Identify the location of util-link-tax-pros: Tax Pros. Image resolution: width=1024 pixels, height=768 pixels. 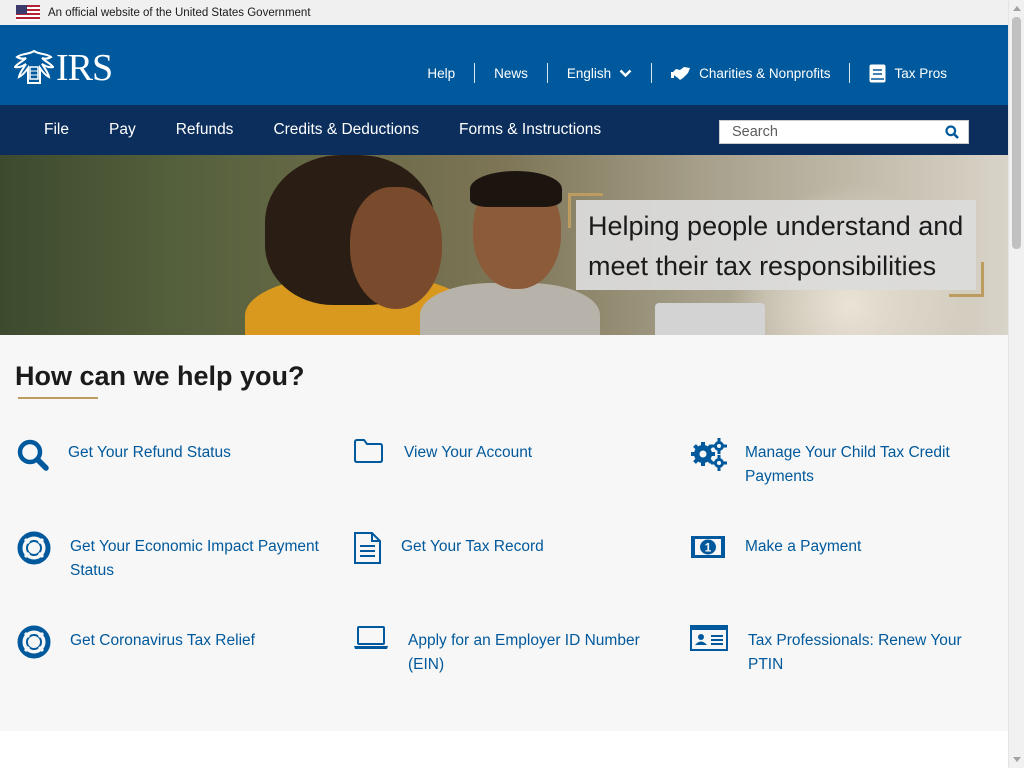
(908, 73).